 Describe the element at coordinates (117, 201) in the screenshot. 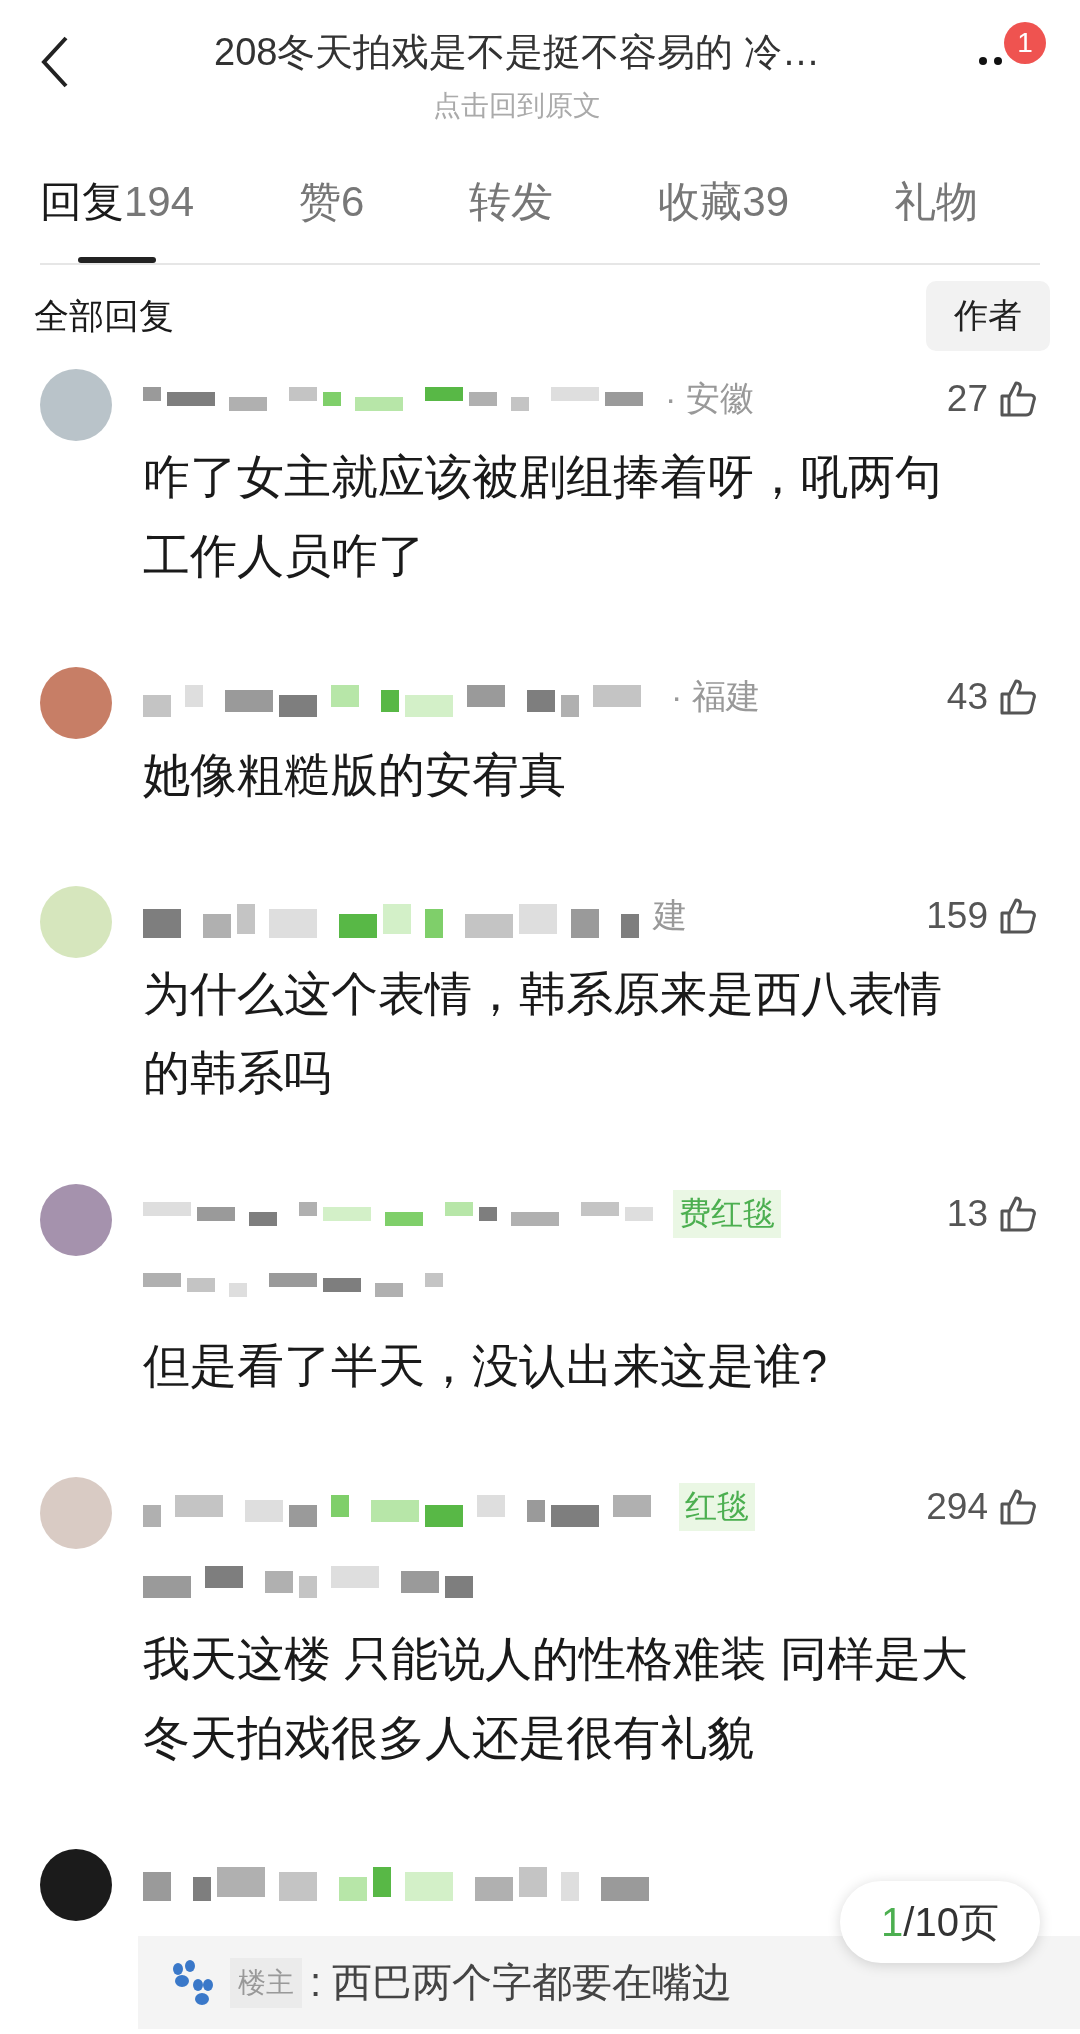

I see `tab: 回复194` at that location.